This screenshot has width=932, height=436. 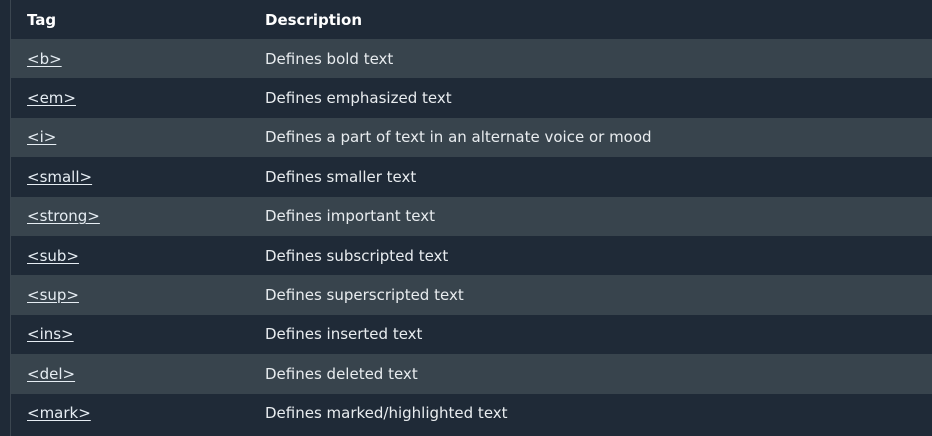 I want to click on tag-link: <b>, so click(x=44, y=59).